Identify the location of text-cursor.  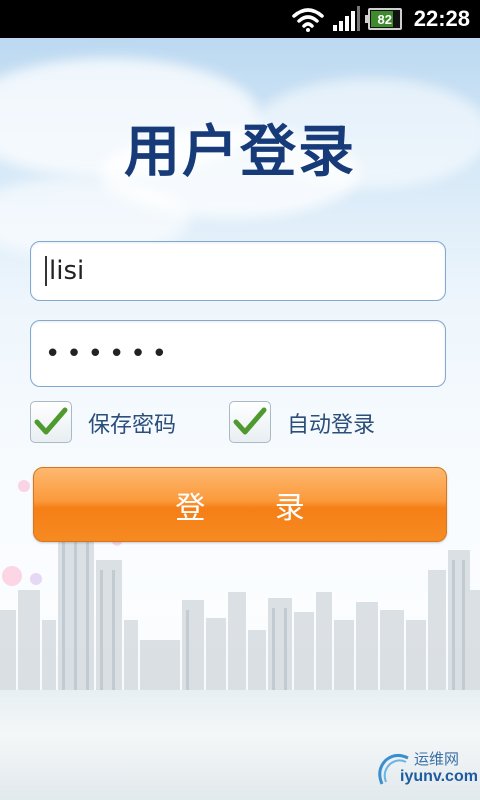
(46, 271).